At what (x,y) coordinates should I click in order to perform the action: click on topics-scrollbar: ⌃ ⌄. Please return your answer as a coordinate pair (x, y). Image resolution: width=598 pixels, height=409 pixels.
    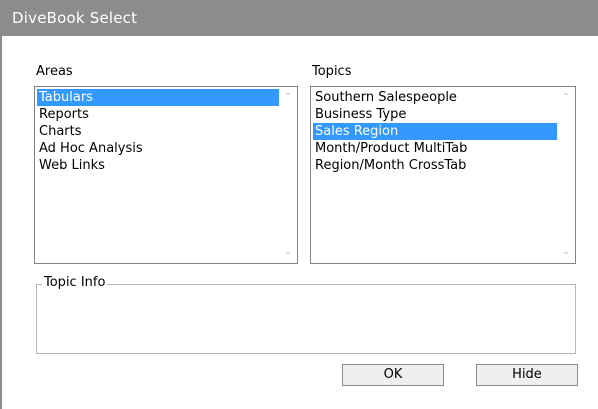
    Looking at the image, I should click on (566, 175).